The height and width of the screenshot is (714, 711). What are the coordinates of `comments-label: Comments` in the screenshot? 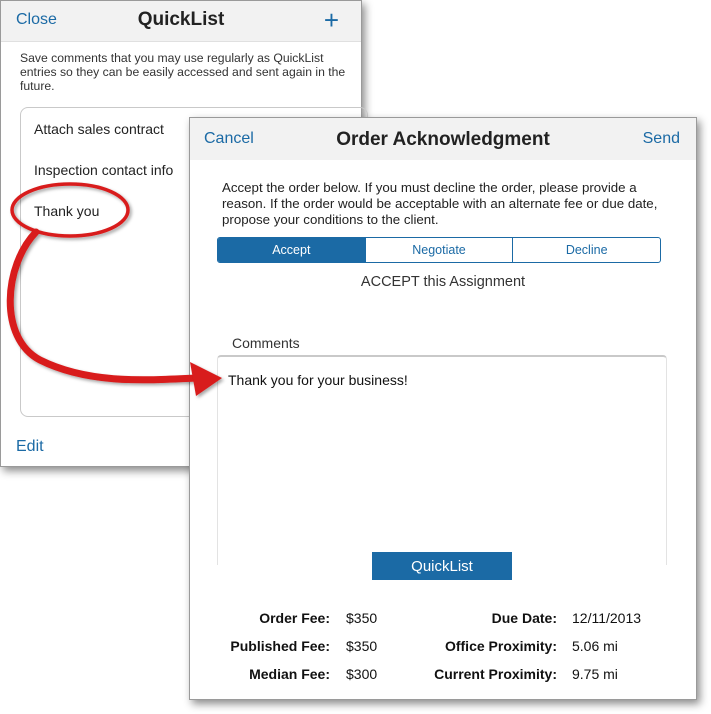 It's located at (266, 343).